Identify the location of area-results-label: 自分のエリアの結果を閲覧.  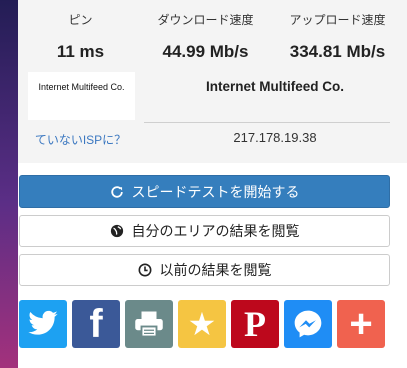
(215, 231).